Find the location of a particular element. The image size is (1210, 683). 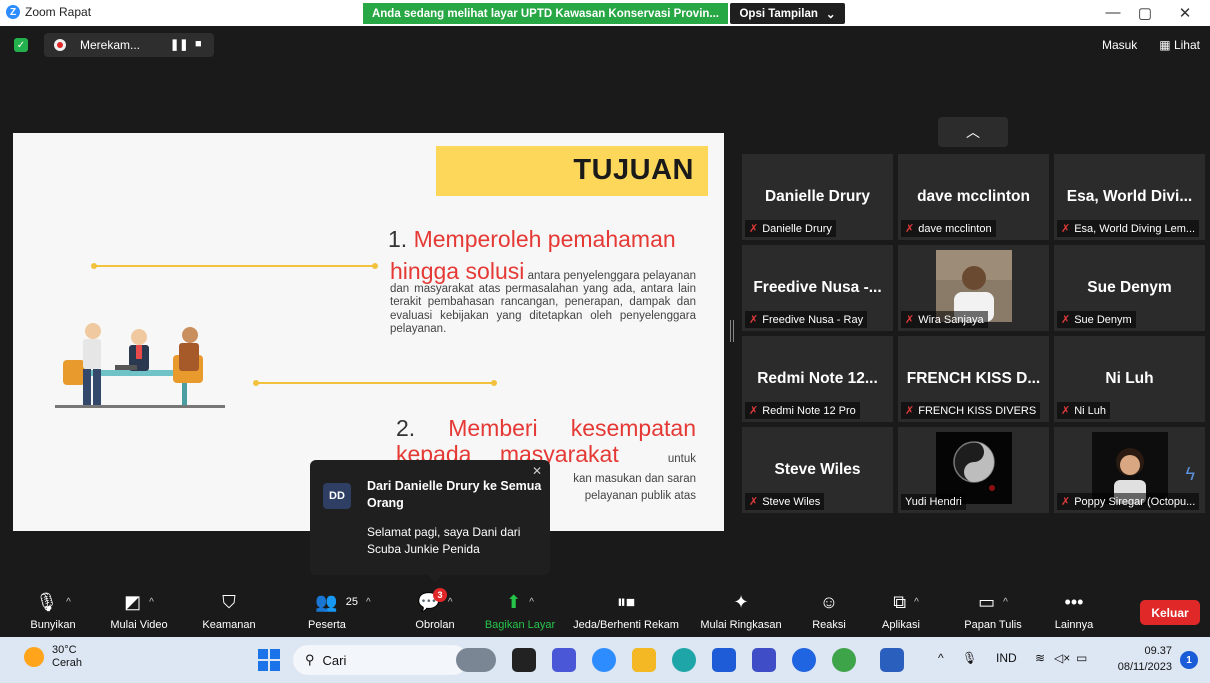

file-explorer-icon is located at coordinates (644, 660).